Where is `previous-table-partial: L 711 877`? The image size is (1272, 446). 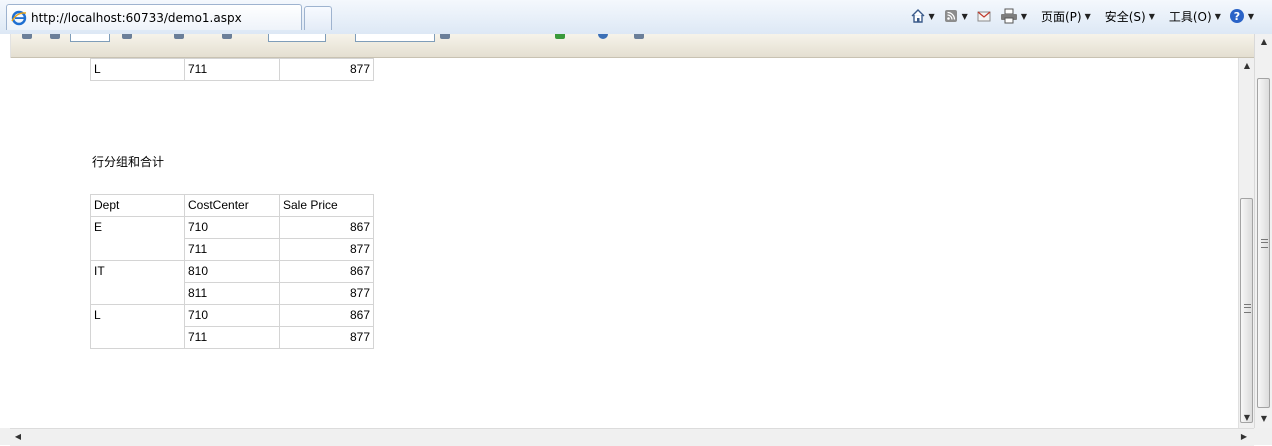 previous-table-partial: L 711 877 is located at coordinates (232, 69).